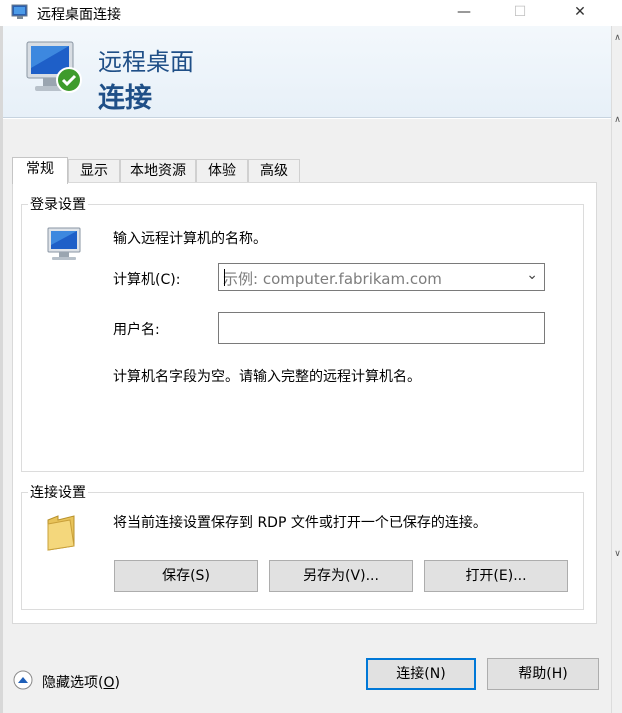 The image size is (622, 713). I want to click on computer-icon, so click(64, 243).